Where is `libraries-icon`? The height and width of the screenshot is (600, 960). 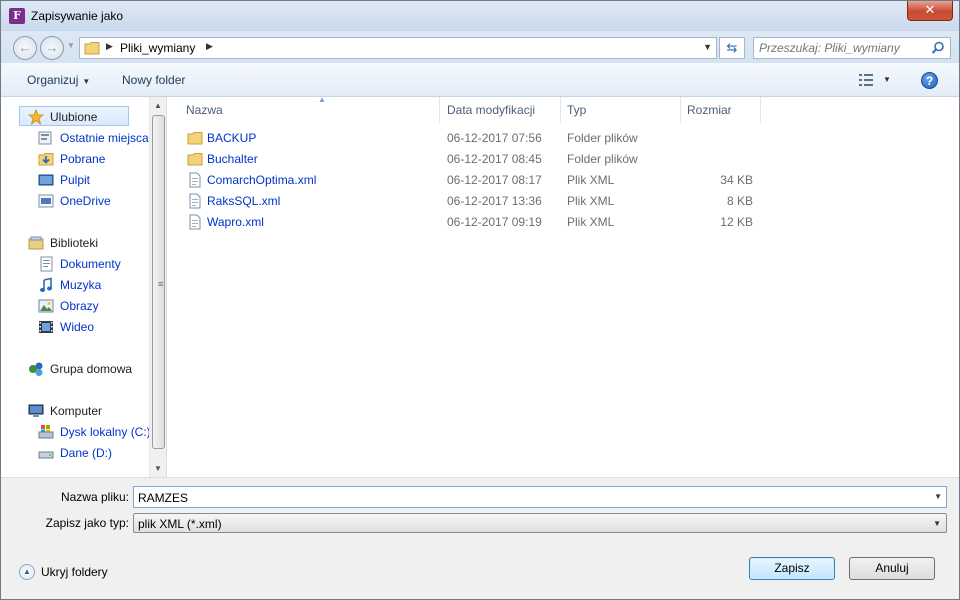
libraries-icon is located at coordinates (36, 243).